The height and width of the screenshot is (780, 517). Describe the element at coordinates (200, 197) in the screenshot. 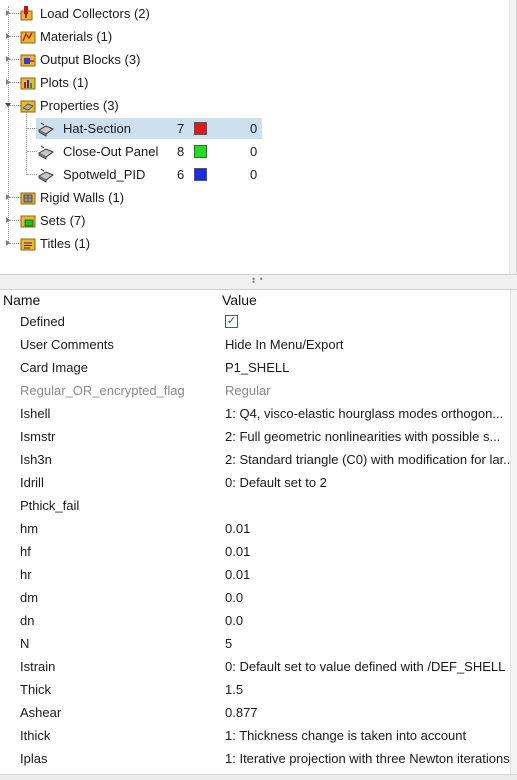

I see `tree-item-rigid-walls: Rigid Walls (1)` at that location.